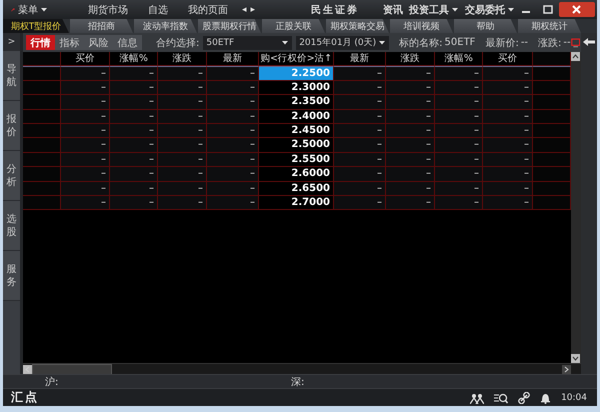 The height and width of the screenshot is (412, 600). Describe the element at coordinates (25, 397) in the screenshot. I see `app-logo-text: 汇点` at that location.